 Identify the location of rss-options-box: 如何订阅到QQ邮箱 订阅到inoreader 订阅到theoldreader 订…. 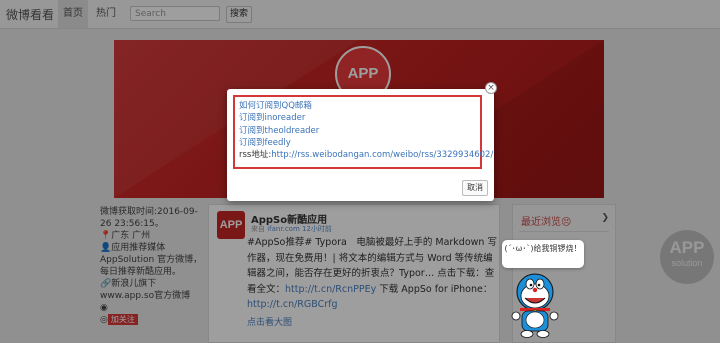
(363, 132).